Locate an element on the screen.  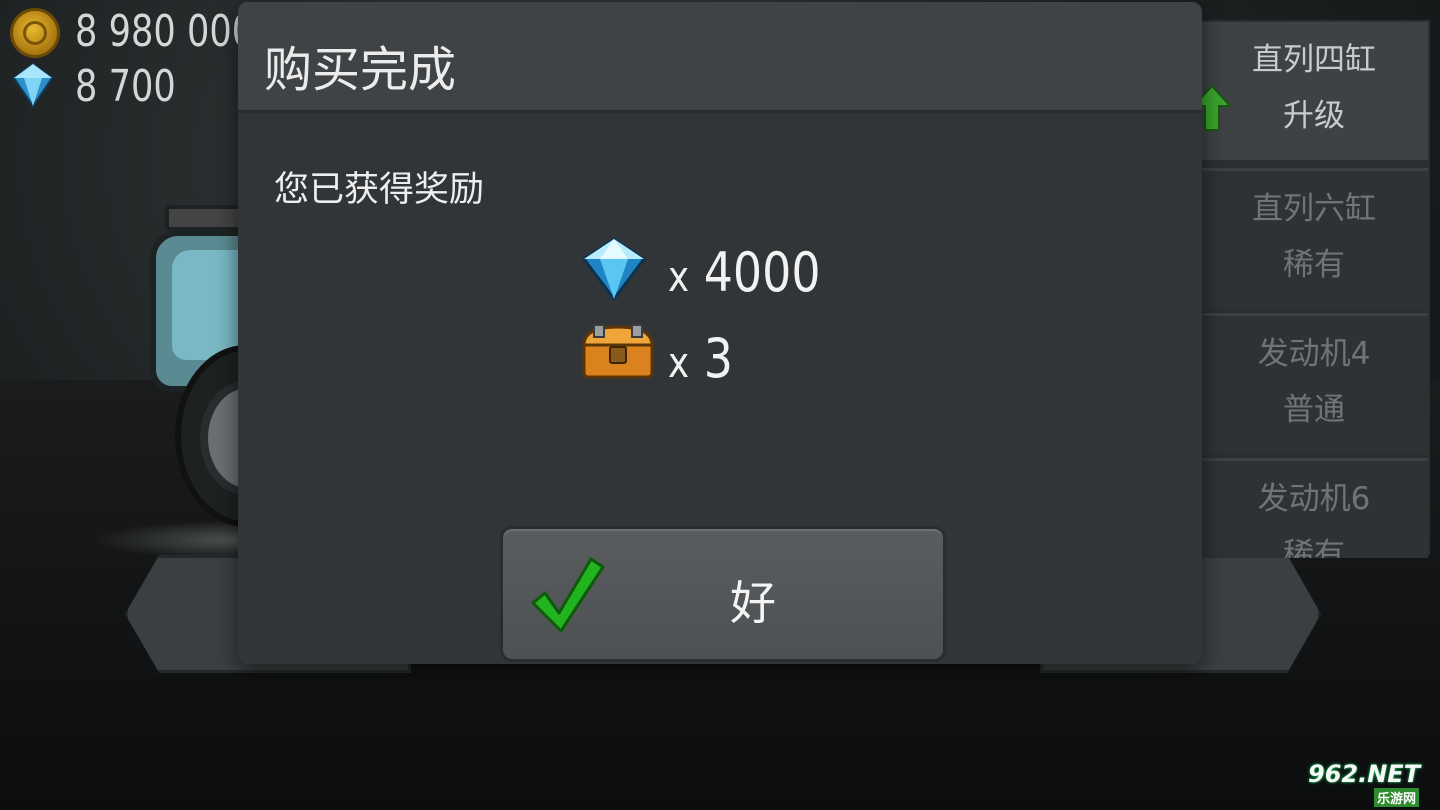
gem-icon is located at coordinates (33, 85).